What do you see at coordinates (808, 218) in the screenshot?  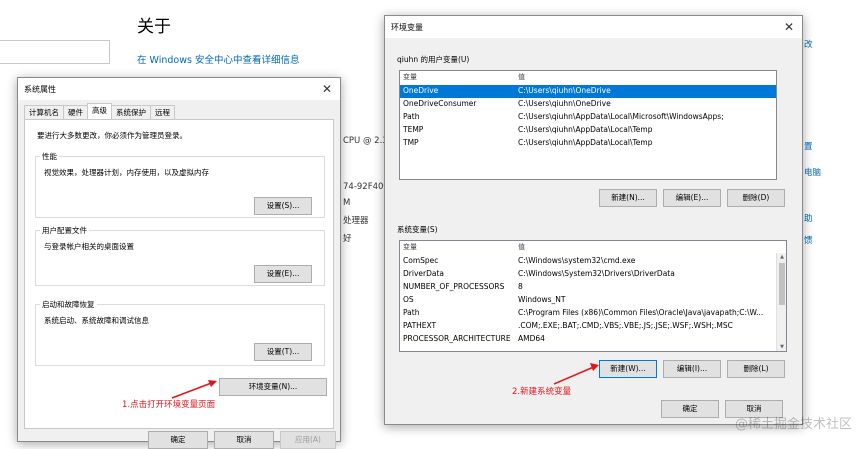 I see `right-link-4: 助` at bounding box center [808, 218].